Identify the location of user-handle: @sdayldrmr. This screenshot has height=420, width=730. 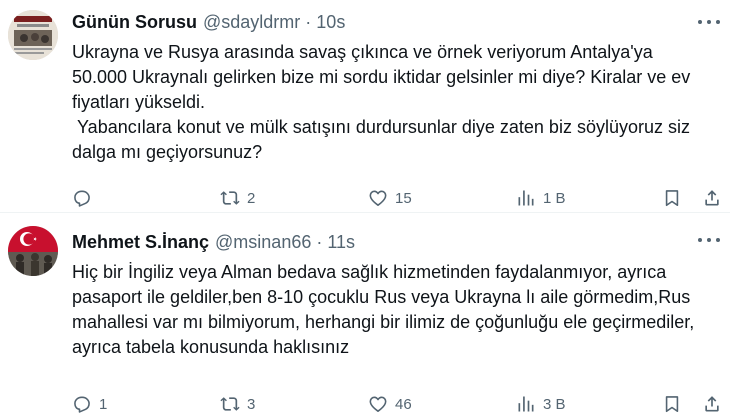
(251, 22).